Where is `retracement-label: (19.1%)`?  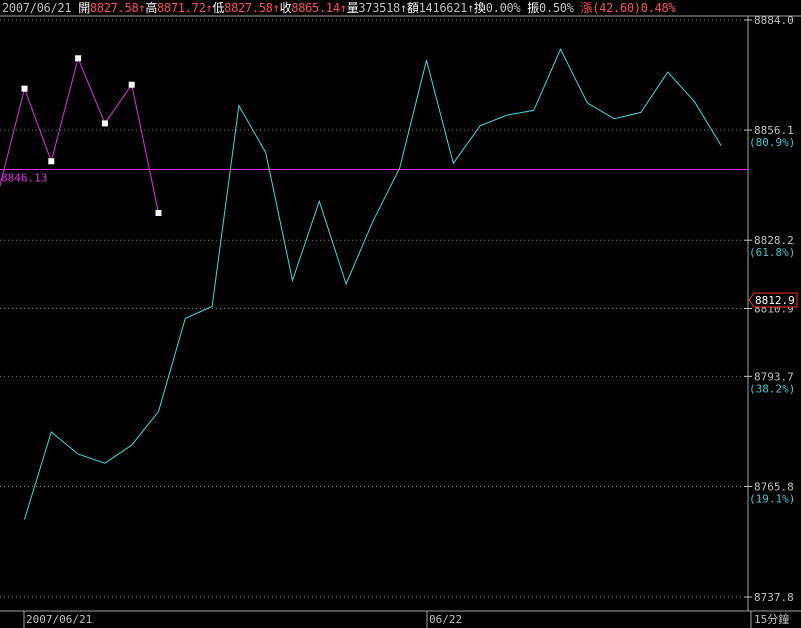
retracement-label: (19.1%) is located at coordinates (772, 498).